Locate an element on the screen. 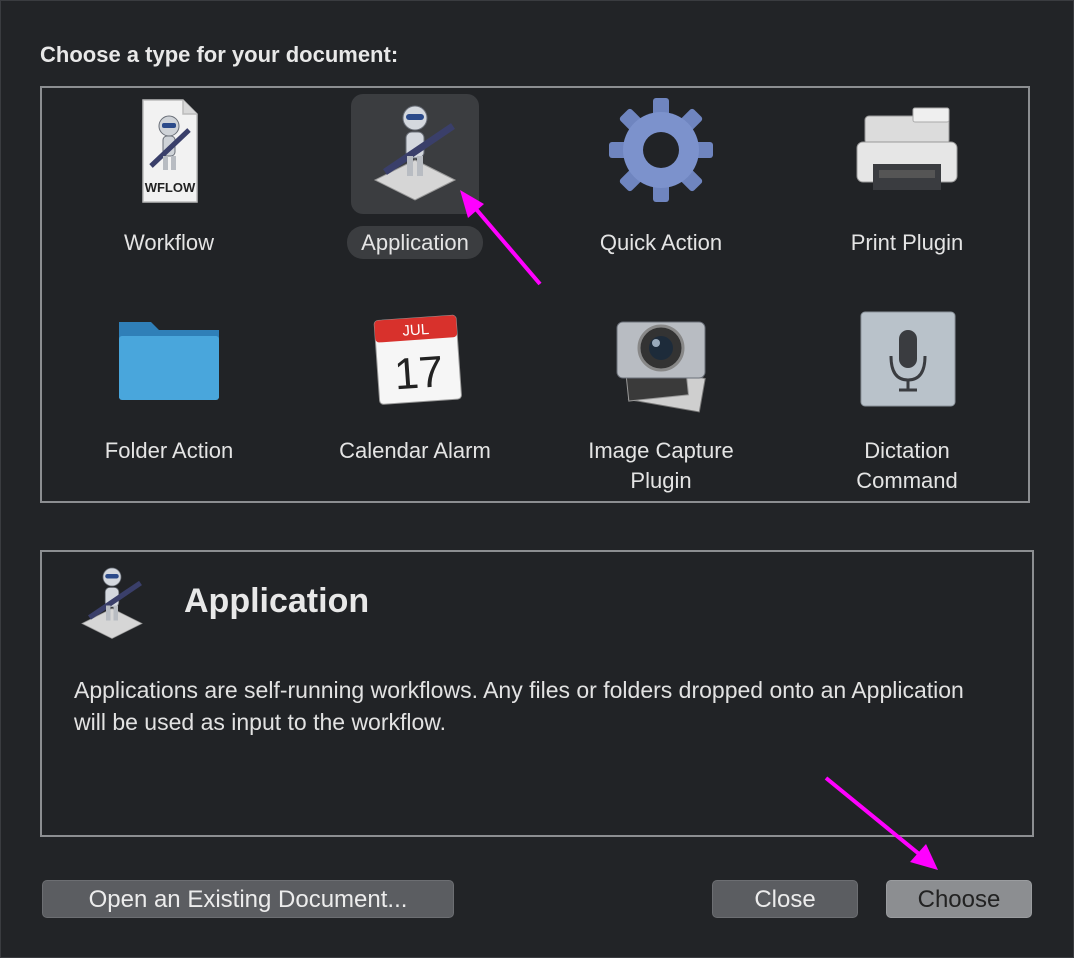 The height and width of the screenshot is (958, 1074). type-label: Dictation Command is located at coordinates (907, 465).